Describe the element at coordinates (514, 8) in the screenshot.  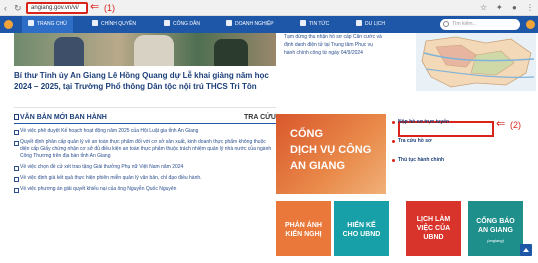
I see `profile-icon: ●` at that location.